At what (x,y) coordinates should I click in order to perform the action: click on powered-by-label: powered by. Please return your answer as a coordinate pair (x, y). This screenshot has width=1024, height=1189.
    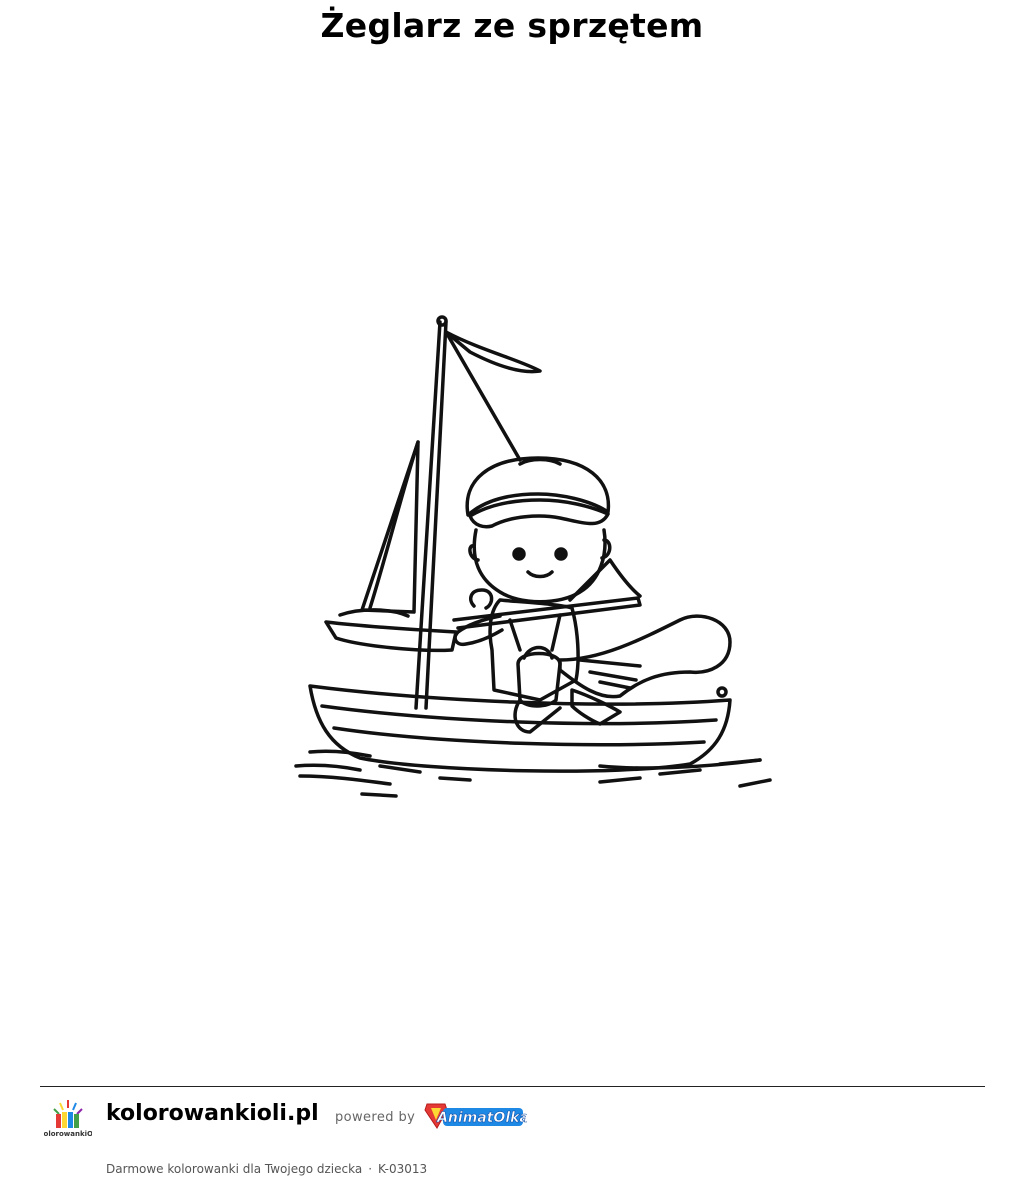
    Looking at the image, I should click on (375, 1117).